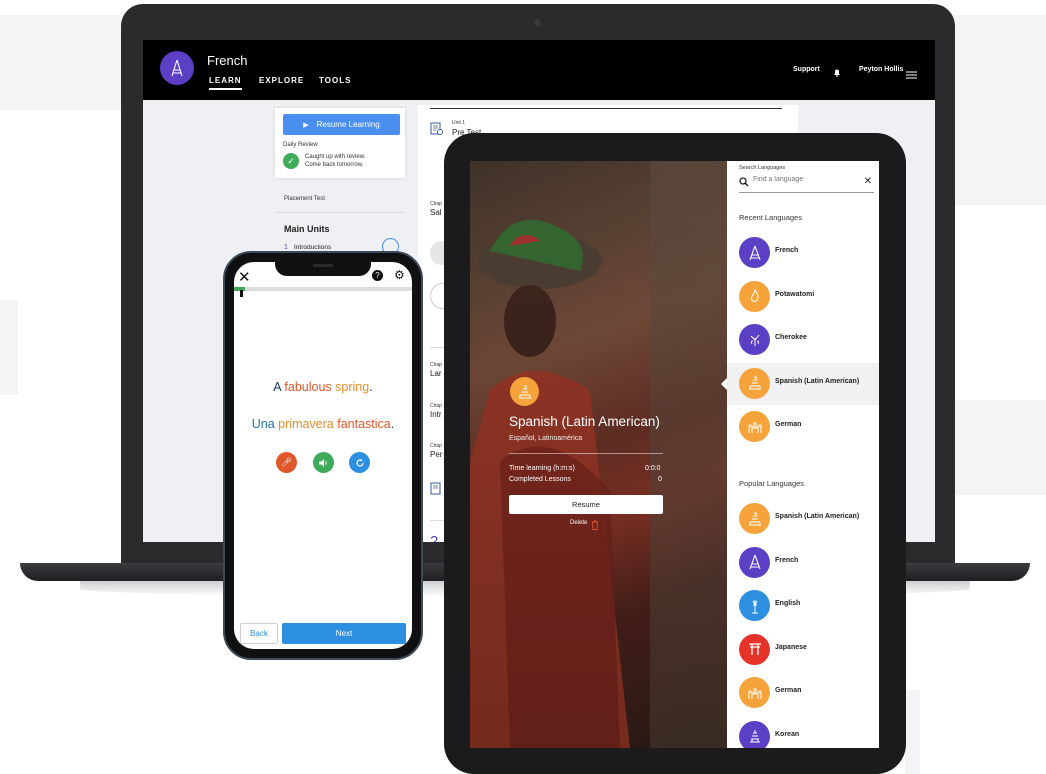 Image resolution: width=1046 pixels, height=774 pixels. What do you see at coordinates (788, 603) in the screenshot?
I see `language-name: English` at bounding box center [788, 603].